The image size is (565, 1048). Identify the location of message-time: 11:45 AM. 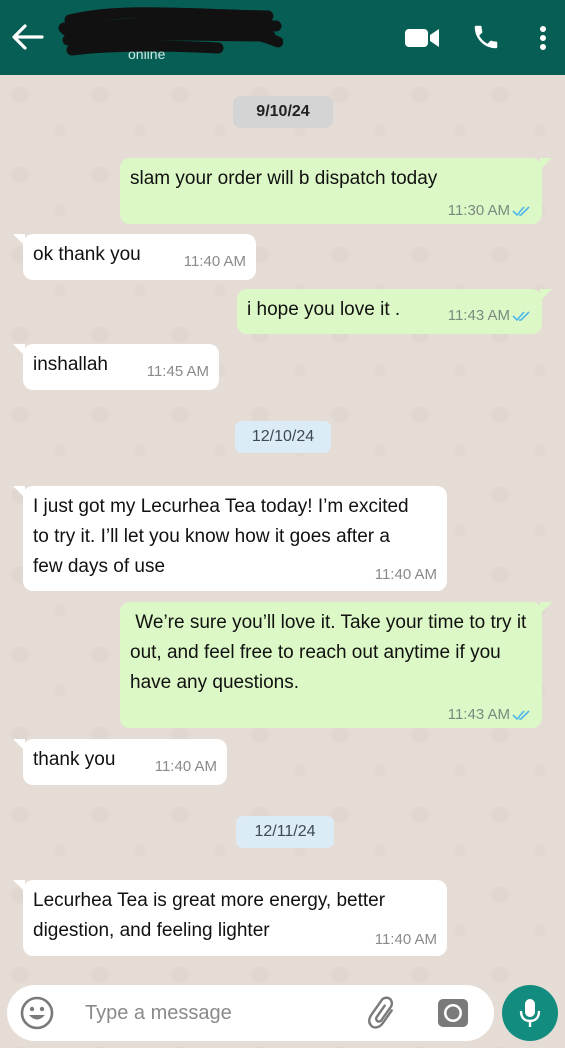
(177, 371).